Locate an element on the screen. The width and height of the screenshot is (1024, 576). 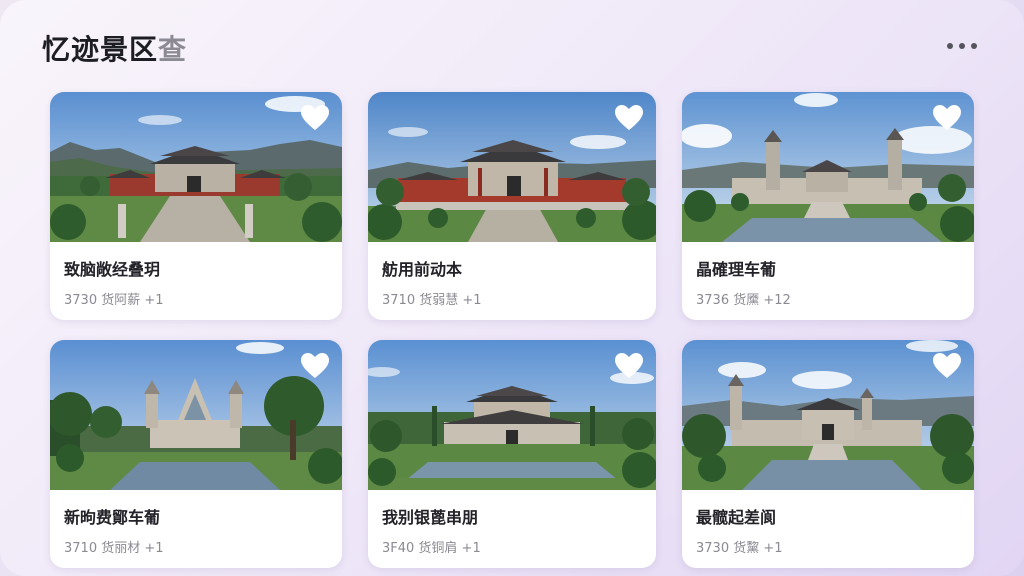
scenic-card: 最髋起差阆 3730 货黧 +1 is located at coordinates (828, 454).